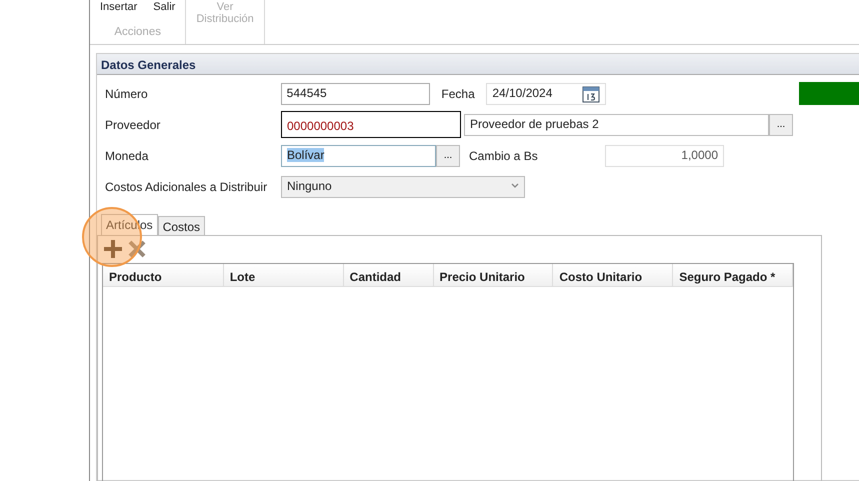  I want to click on tab: Costos, so click(182, 225).